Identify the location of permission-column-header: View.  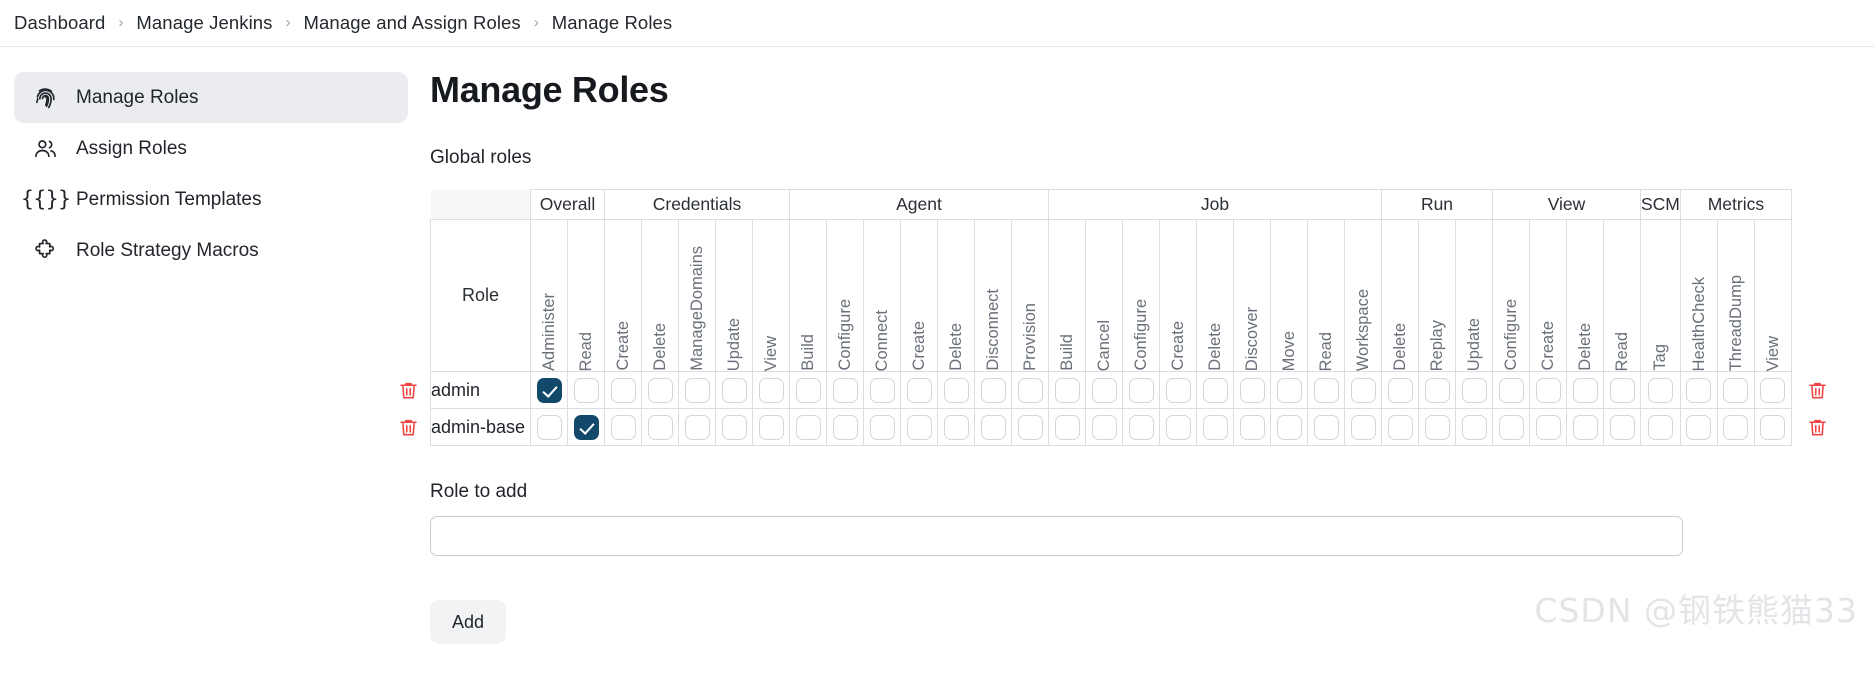
(1772, 295).